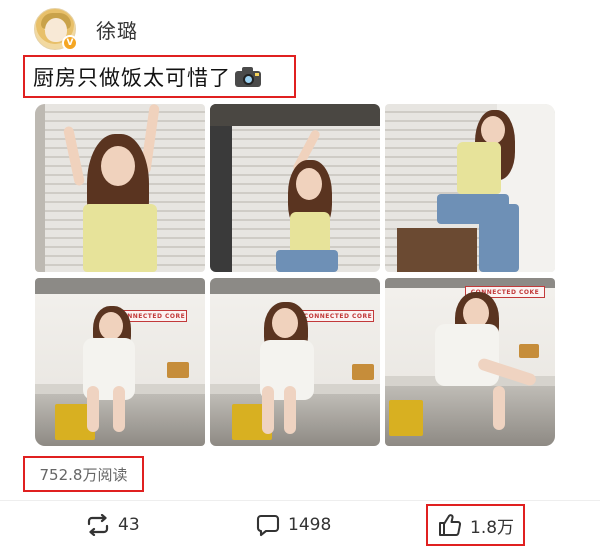 Image resolution: width=600 pixels, height=553 pixels. Describe the element at coordinates (86, 29) in the screenshot. I see `post-header: V 徐璐` at that location.